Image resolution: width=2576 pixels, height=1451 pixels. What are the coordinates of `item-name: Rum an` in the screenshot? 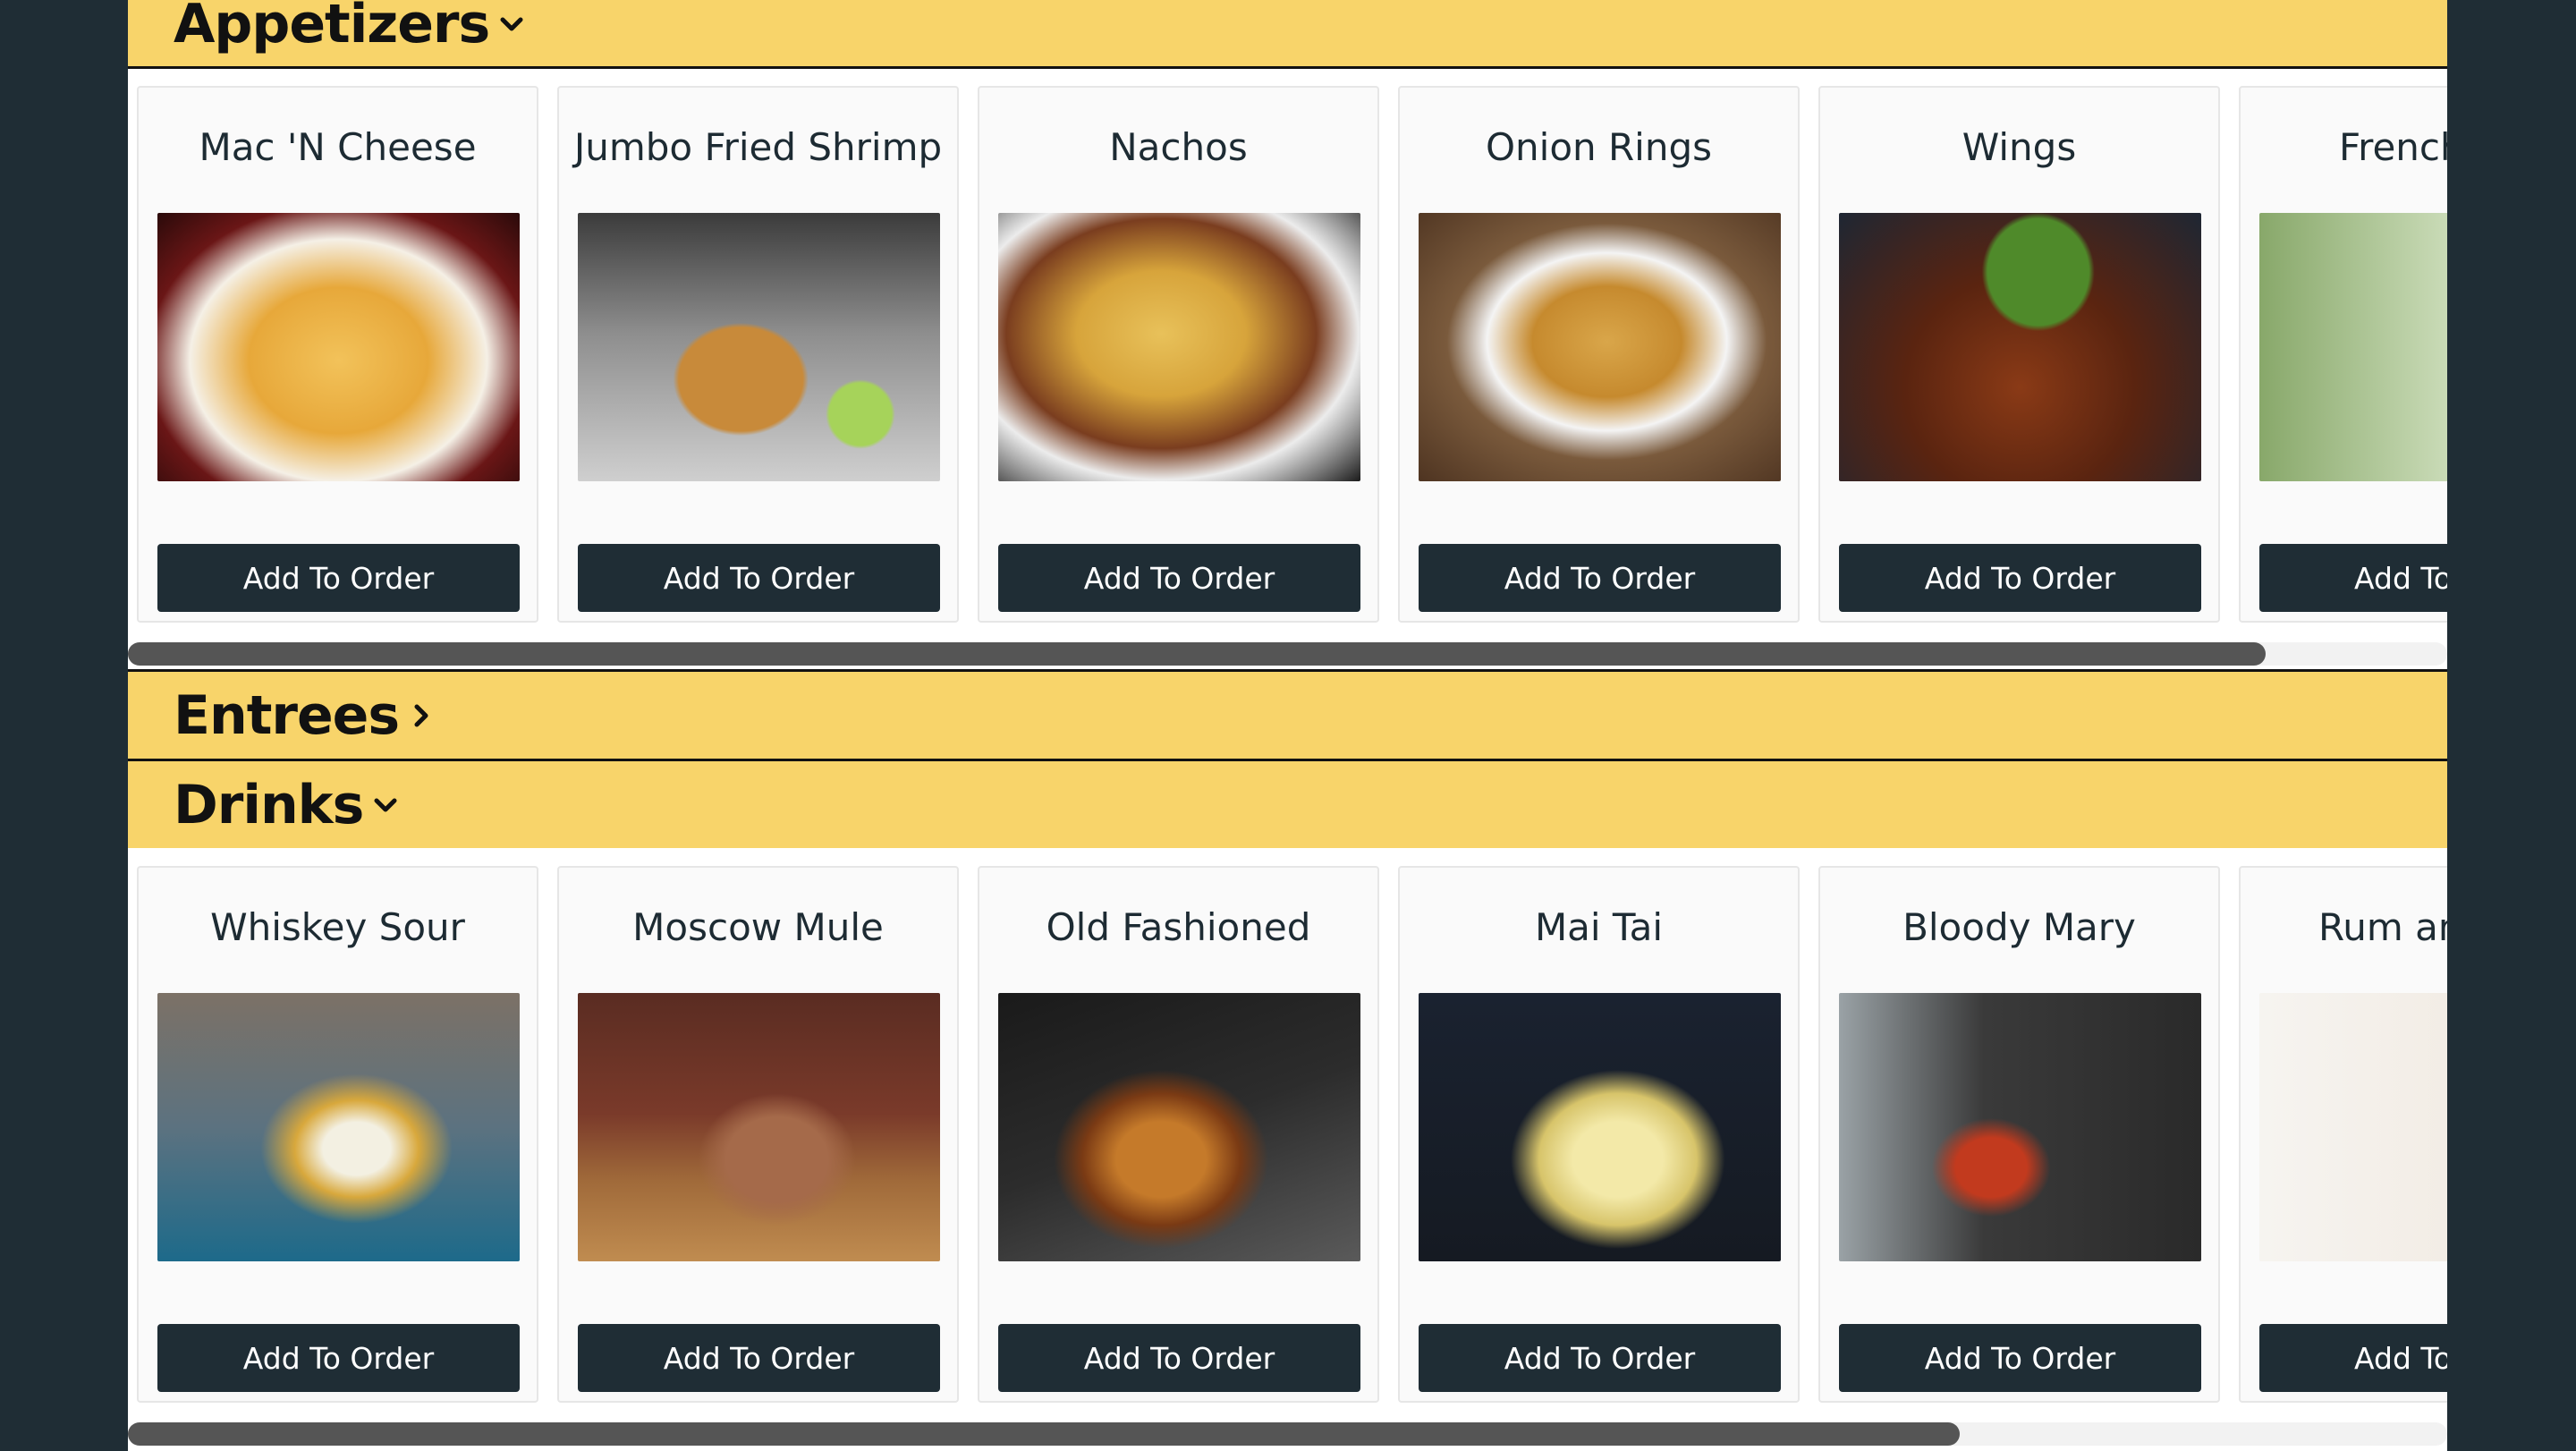 It's located at (2382, 927).